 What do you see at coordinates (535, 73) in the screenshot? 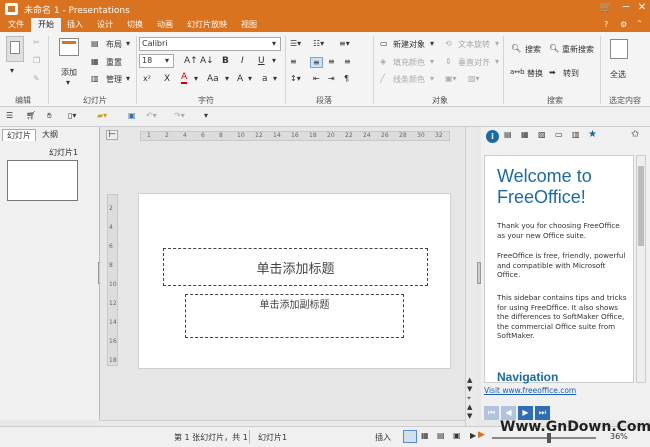
I see `replace-button: 替换` at bounding box center [535, 73].